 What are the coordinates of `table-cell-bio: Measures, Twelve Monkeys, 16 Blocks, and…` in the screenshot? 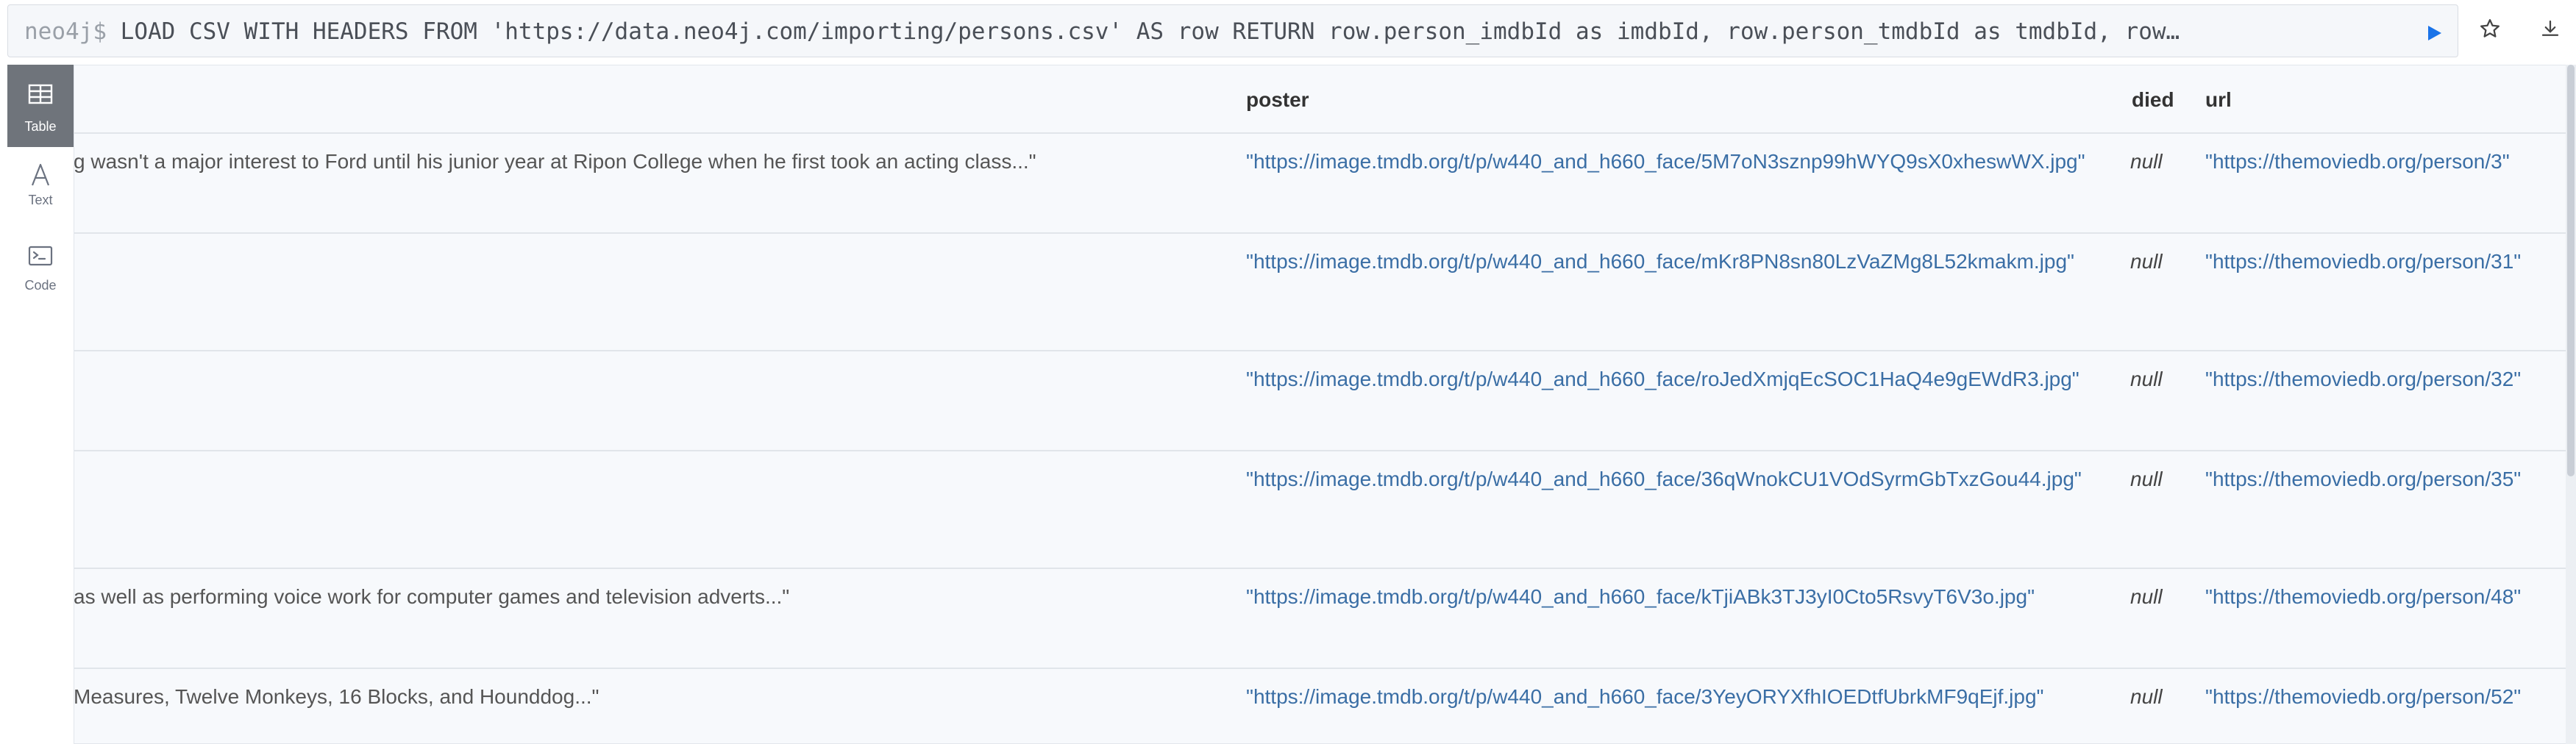 It's located at (336, 696).